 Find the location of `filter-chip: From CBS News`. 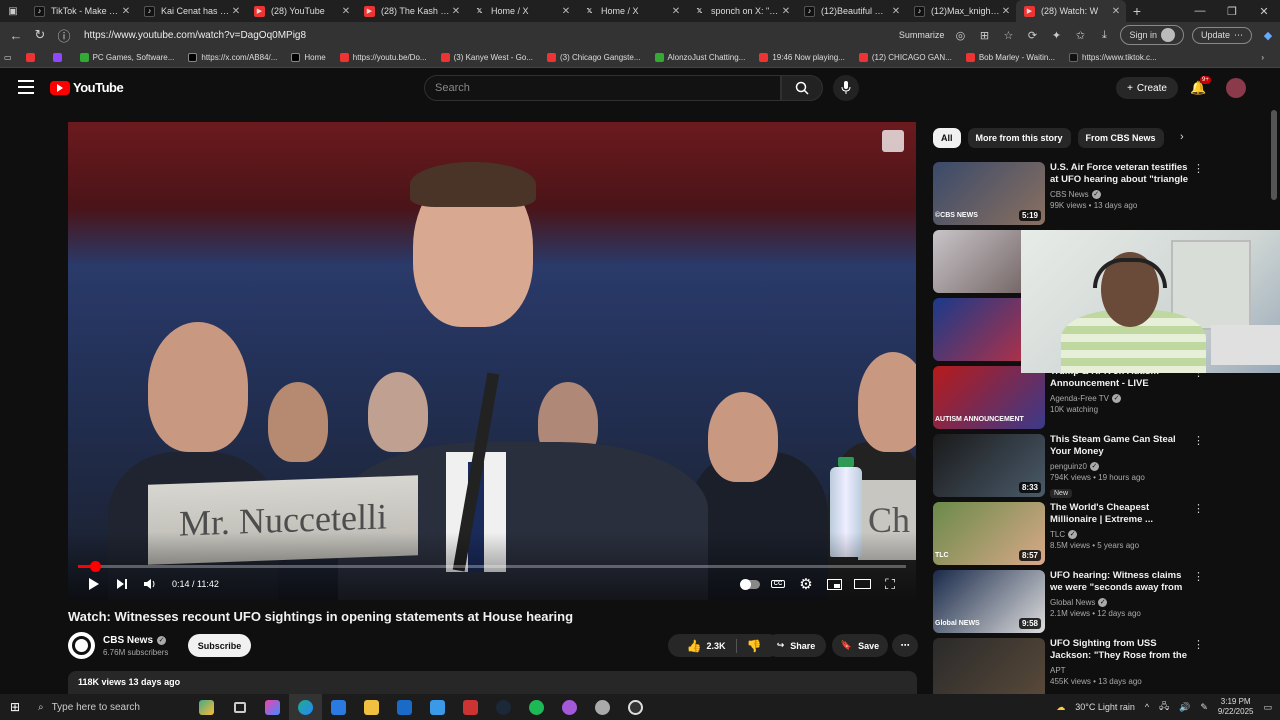

filter-chip: From CBS News is located at coordinates (1120, 138).